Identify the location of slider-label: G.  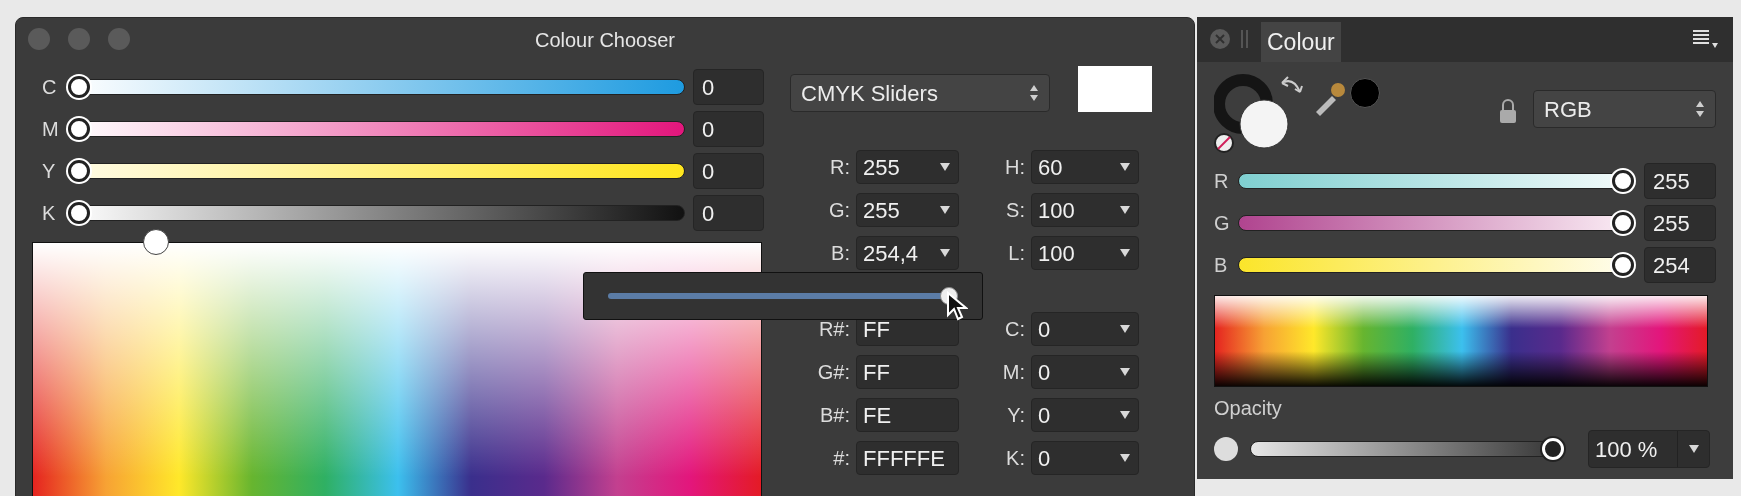
(1222, 223).